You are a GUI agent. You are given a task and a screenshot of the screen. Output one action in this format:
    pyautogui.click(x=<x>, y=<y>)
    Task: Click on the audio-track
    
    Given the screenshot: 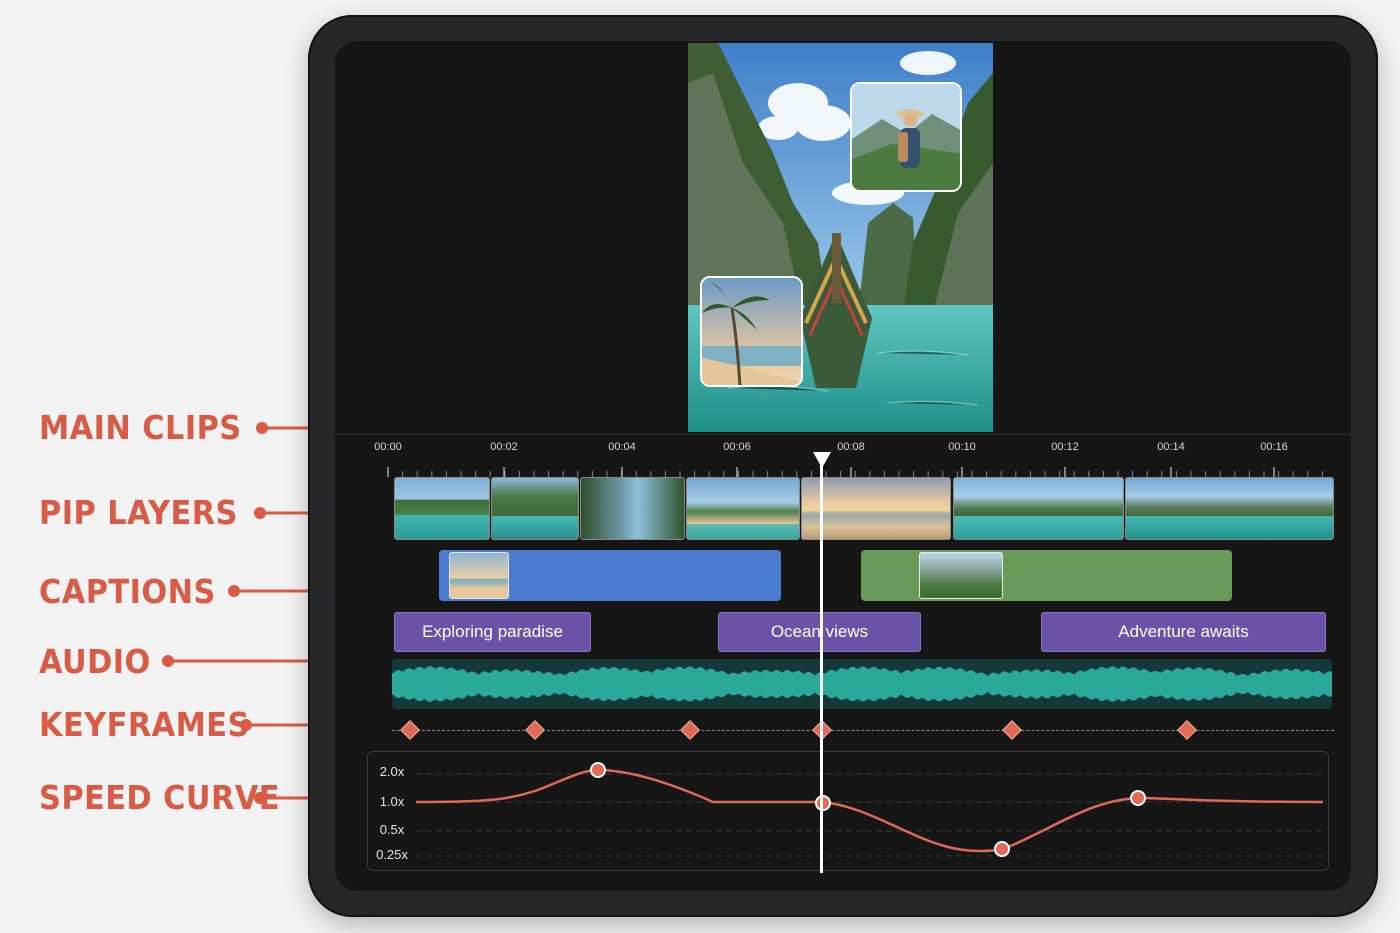 What is the action you would take?
    pyautogui.click(x=862, y=684)
    